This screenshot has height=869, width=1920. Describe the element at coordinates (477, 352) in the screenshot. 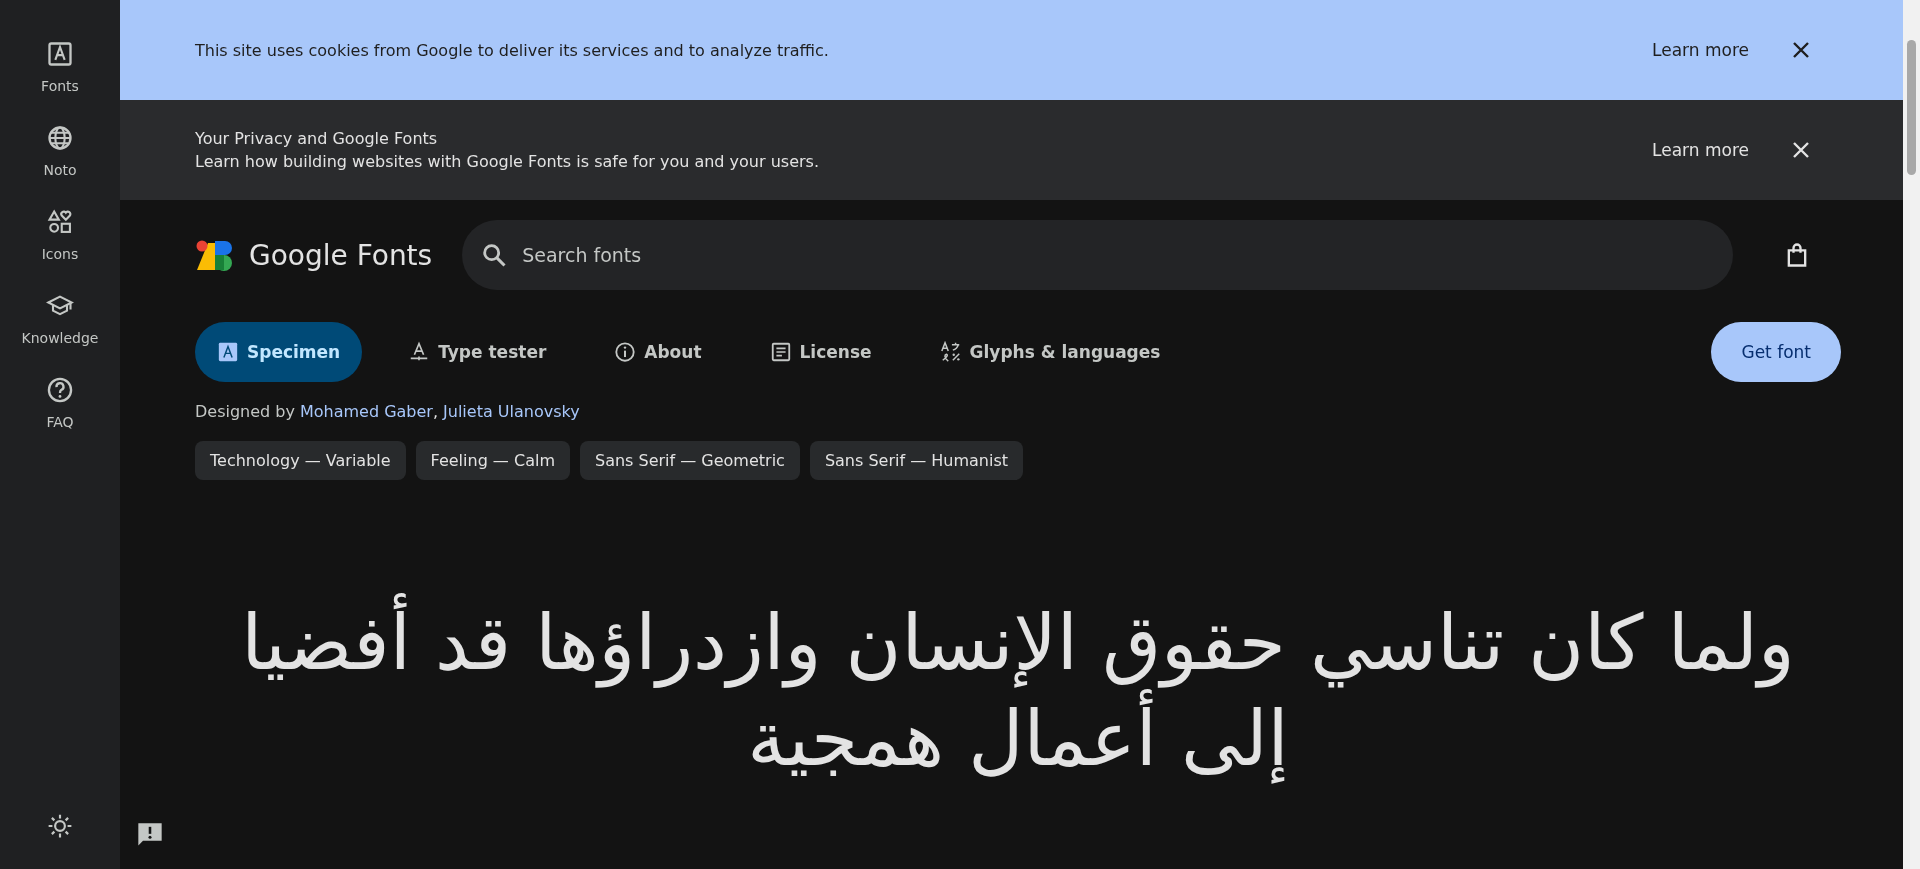

I see `tab: Type tester` at that location.